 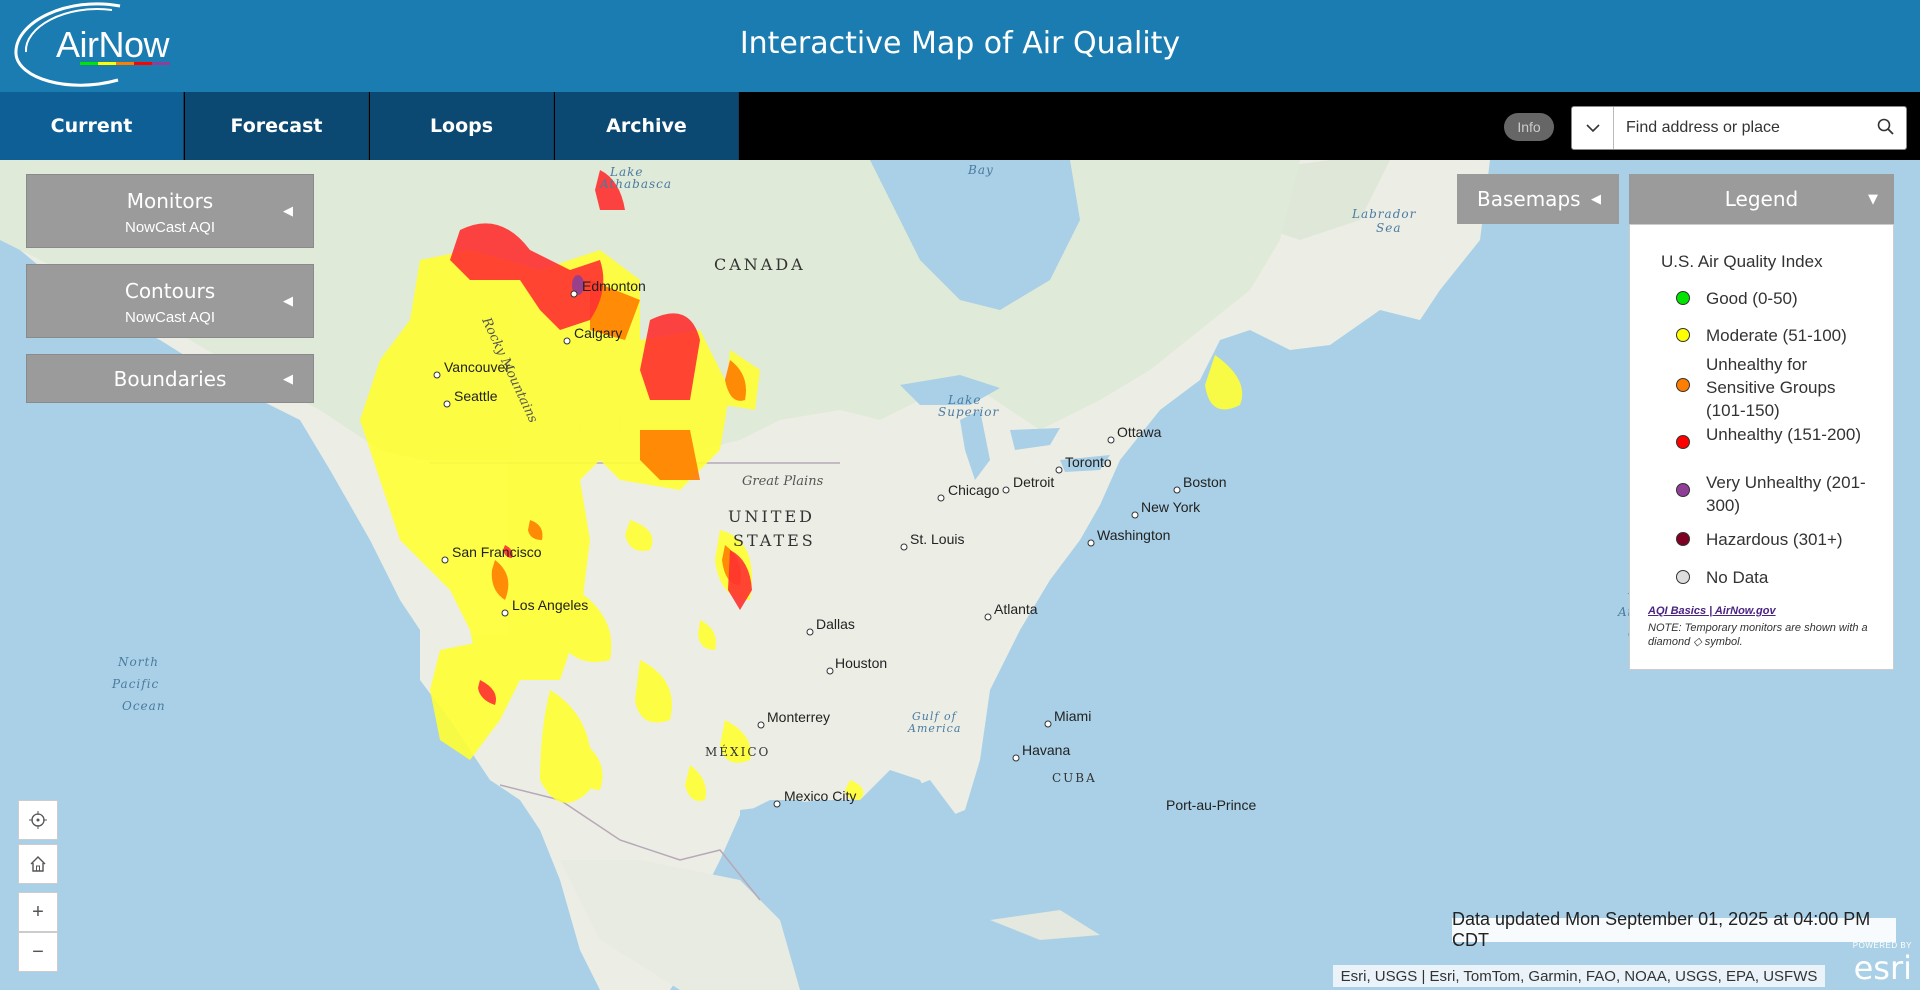 What do you see at coordinates (170, 201) in the screenshot?
I see `monitors-title: Monitors` at bounding box center [170, 201].